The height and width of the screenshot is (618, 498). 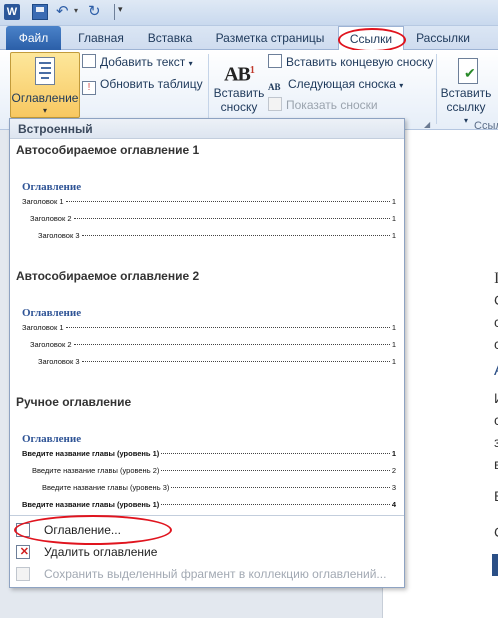 I want to click on next-footnote-icon: AB, so click(x=274, y=87).